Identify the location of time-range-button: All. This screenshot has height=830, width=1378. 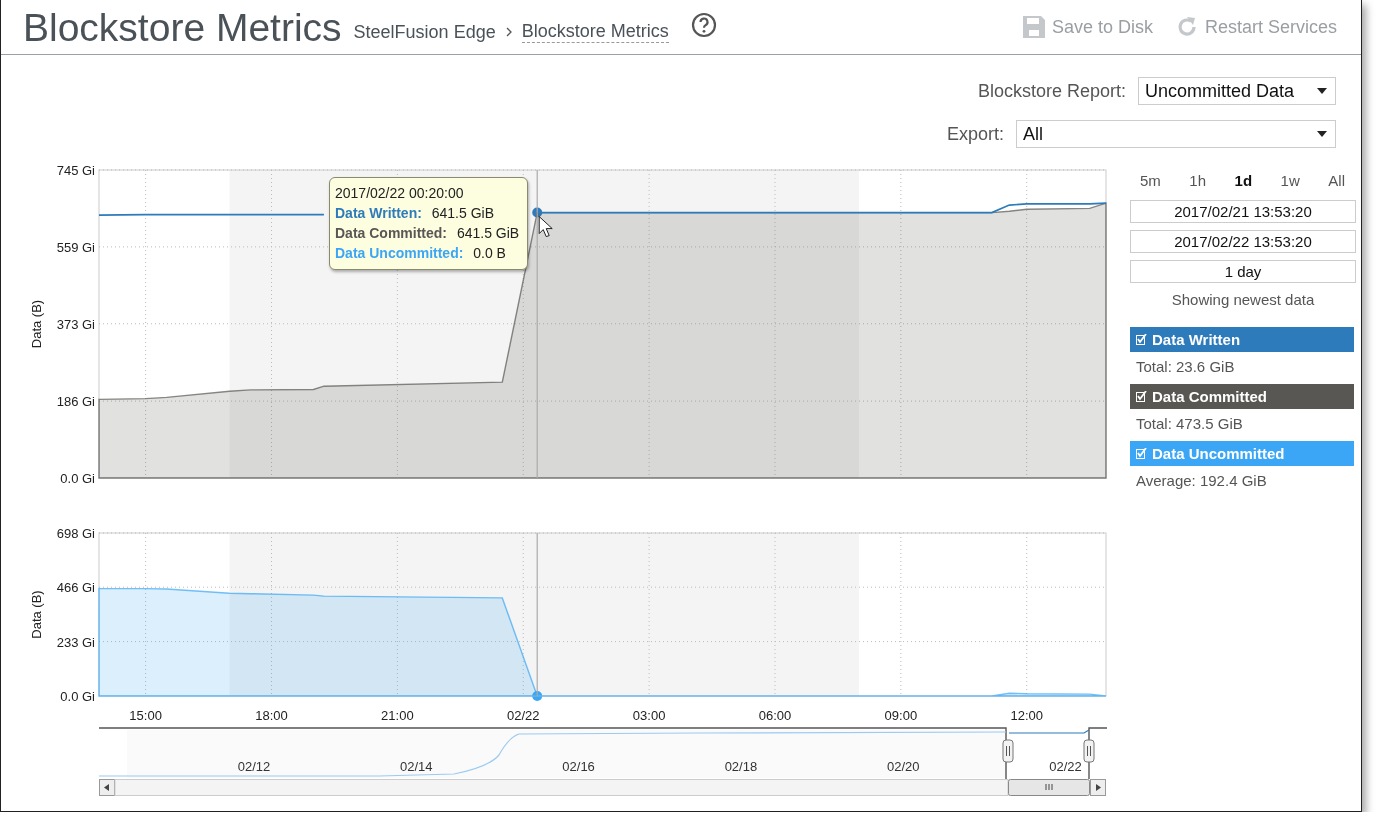
(1336, 180).